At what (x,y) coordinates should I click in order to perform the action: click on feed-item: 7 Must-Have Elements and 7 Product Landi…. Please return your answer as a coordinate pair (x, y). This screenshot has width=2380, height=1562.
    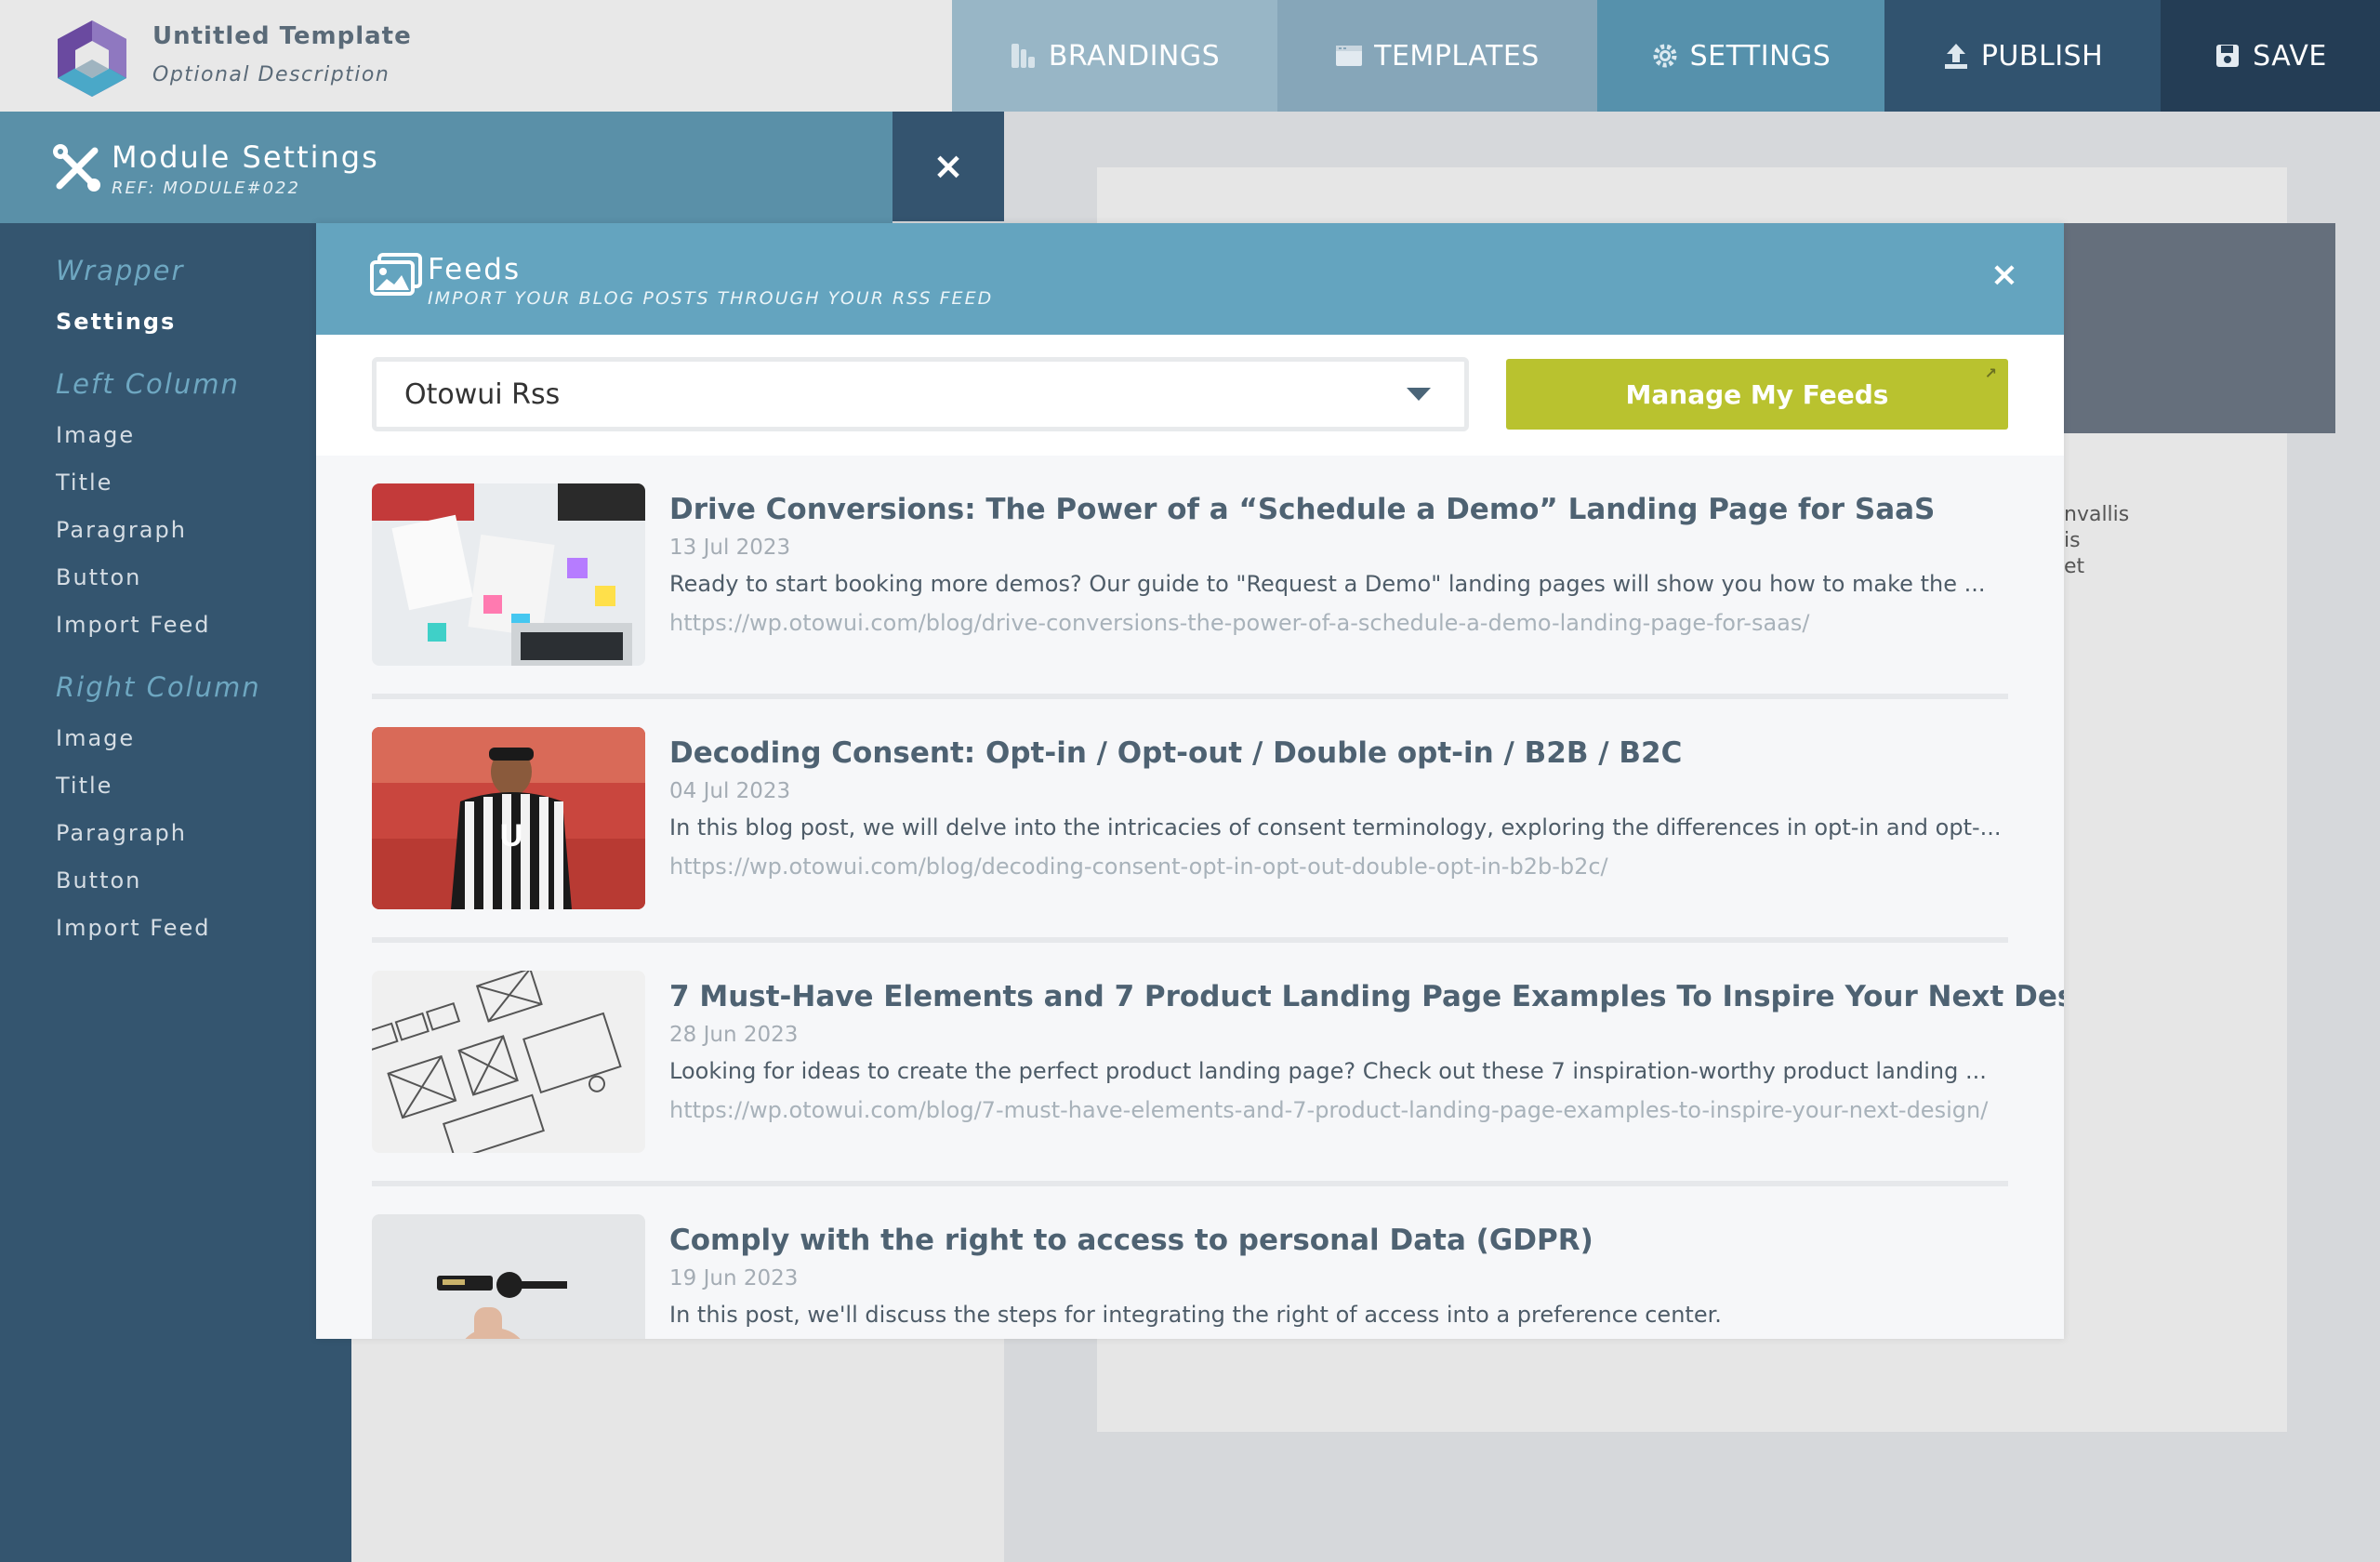
    Looking at the image, I should click on (1218, 1064).